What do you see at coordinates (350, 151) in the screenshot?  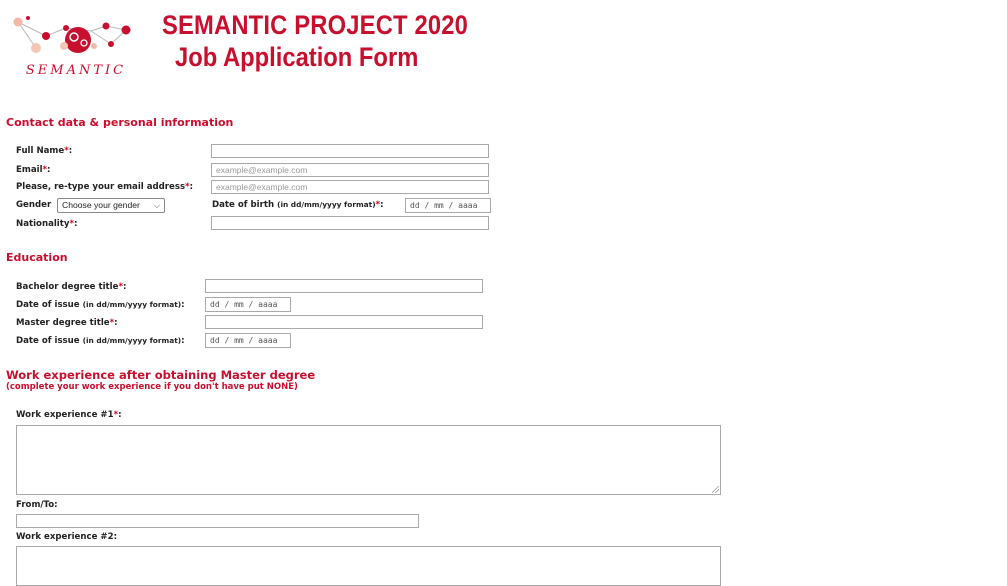 I see `full-name-input` at bounding box center [350, 151].